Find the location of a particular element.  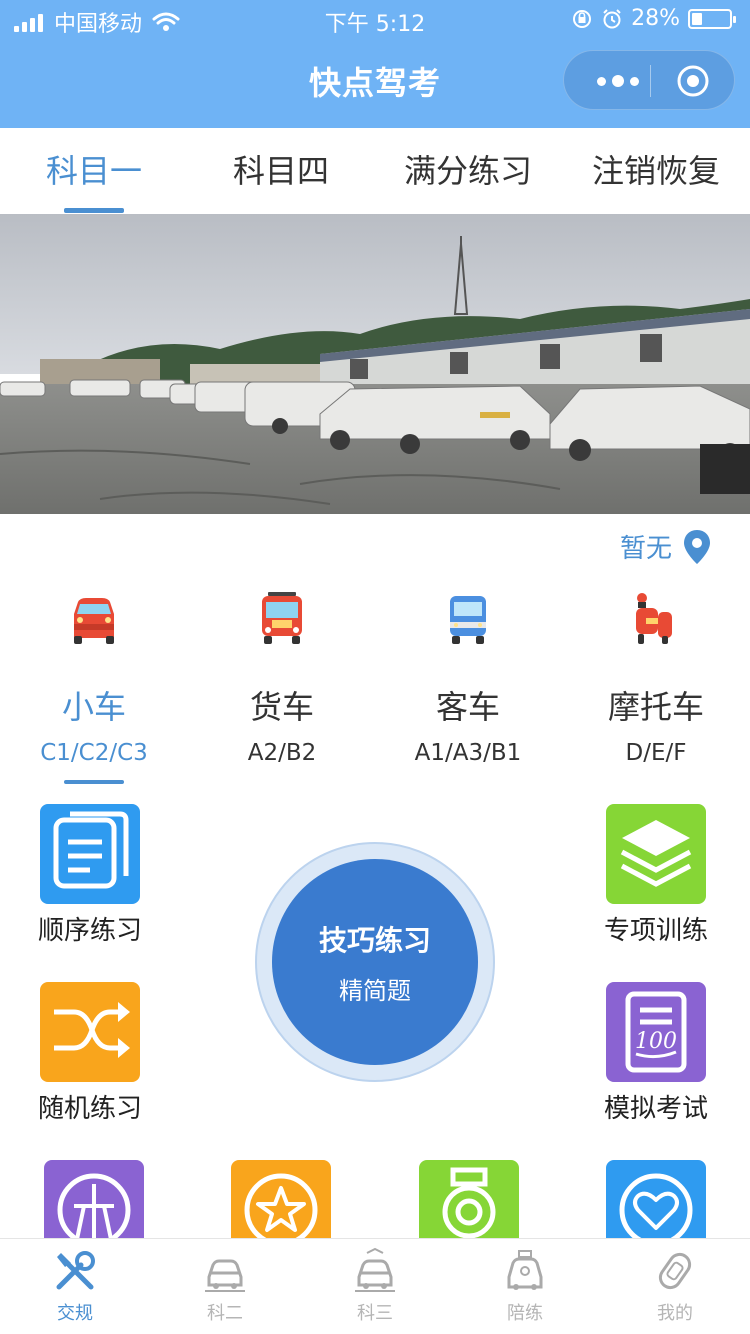

bottom-tab-subject-two: 科二 is located at coordinates (225, 1286).